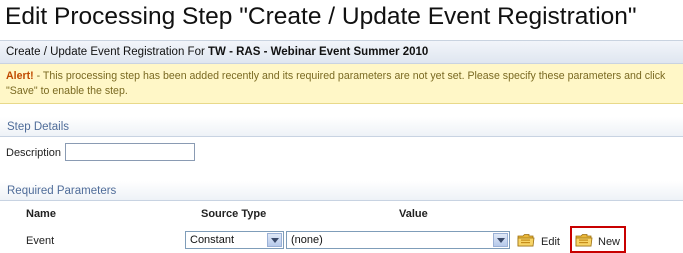 This screenshot has width=683, height=253. Describe the element at coordinates (526, 240) in the screenshot. I see `folder-edit-icon` at that location.